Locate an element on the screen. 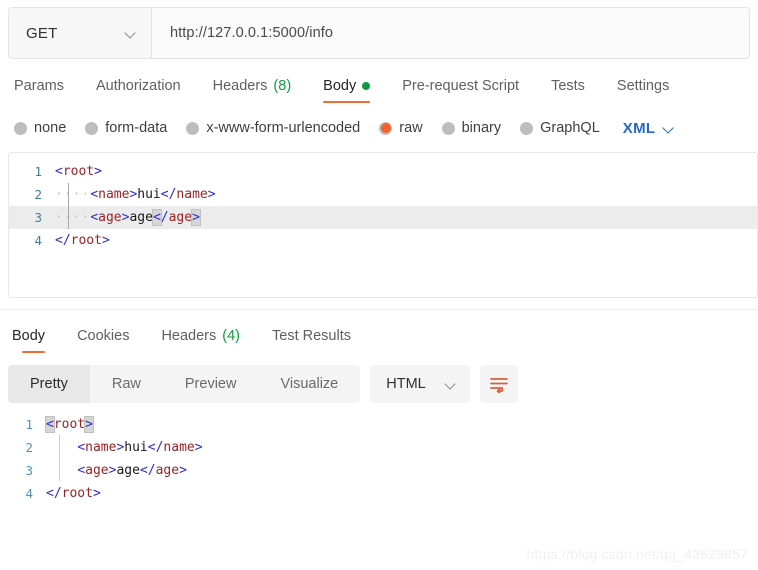 The image size is (758, 570). line-number: 1 is located at coordinates (38, 171).